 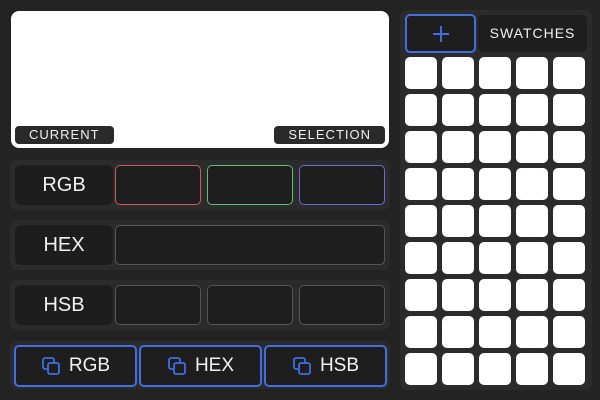 I want to click on rgb-blue-input, so click(x=342, y=185).